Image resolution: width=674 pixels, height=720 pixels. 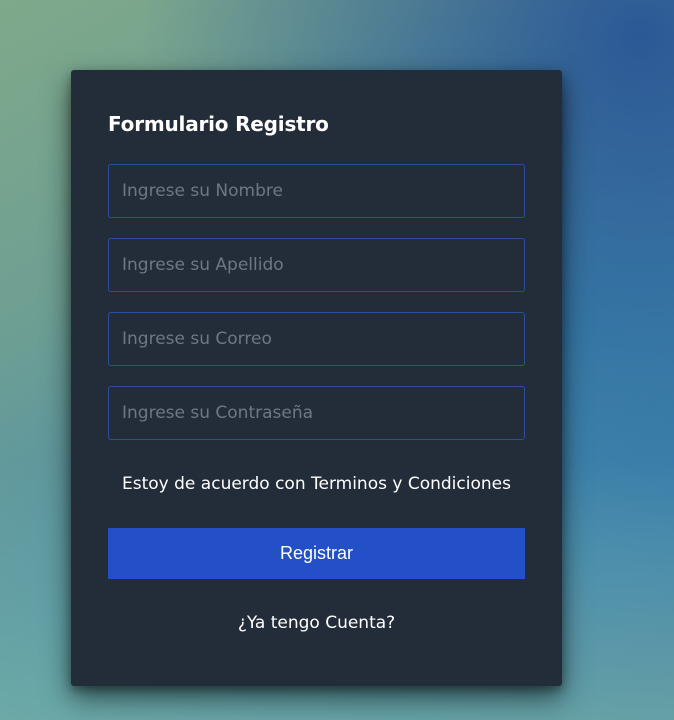 I want to click on password-input, so click(x=316, y=413).